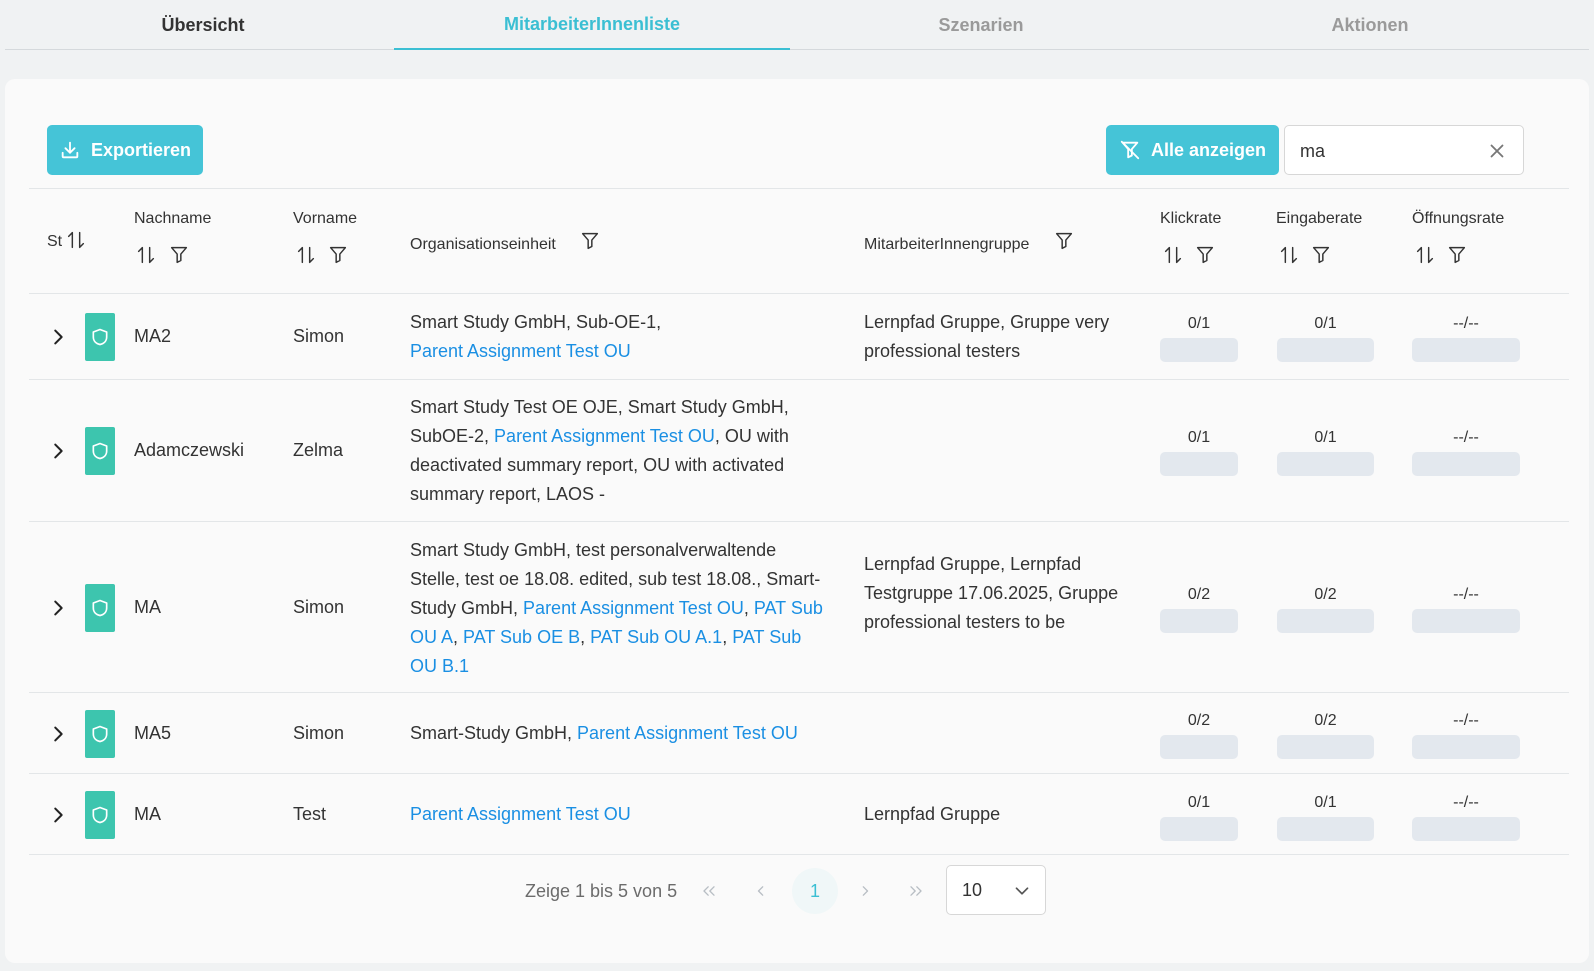 Image resolution: width=1594 pixels, height=971 pixels. What do you see at coordinates (318, 450) in the screenshot?
I see `firstname-link: Zelma` at bounding box center [318, 450].